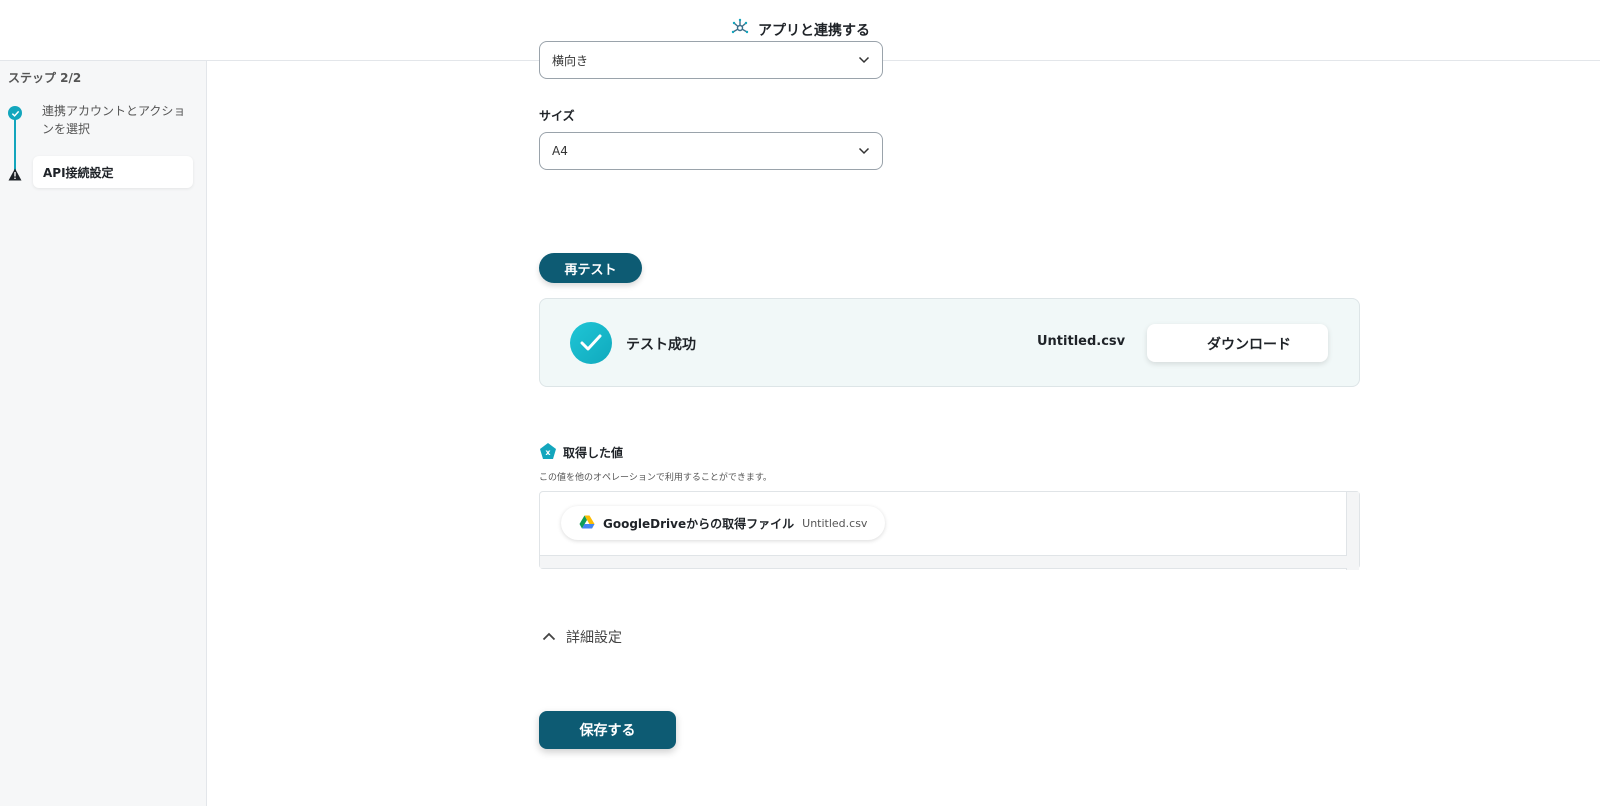  What do you see at coordinates (740, 30) in the screenshot?
I see `network-icon` at bounding box center [740, 30].